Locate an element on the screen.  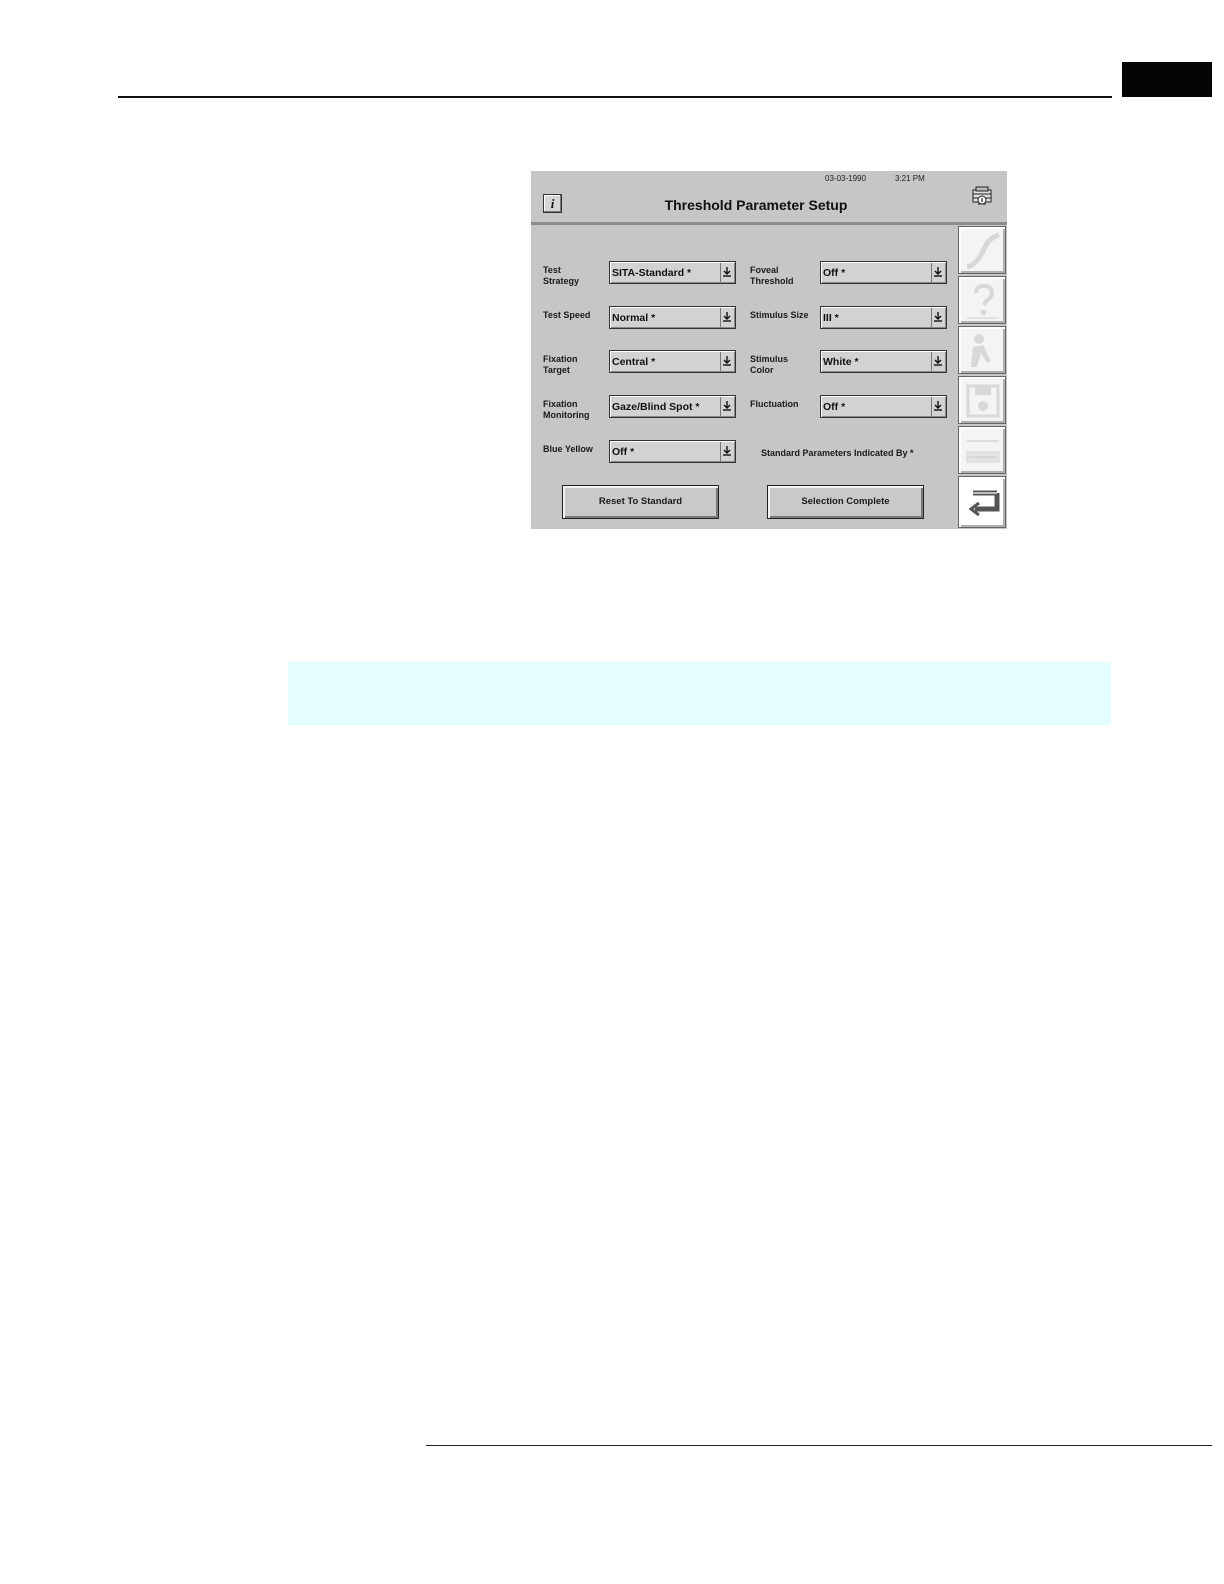
standard-parameters-note: Standard Parameters Indicated By * is located at coordinates (837, 453).